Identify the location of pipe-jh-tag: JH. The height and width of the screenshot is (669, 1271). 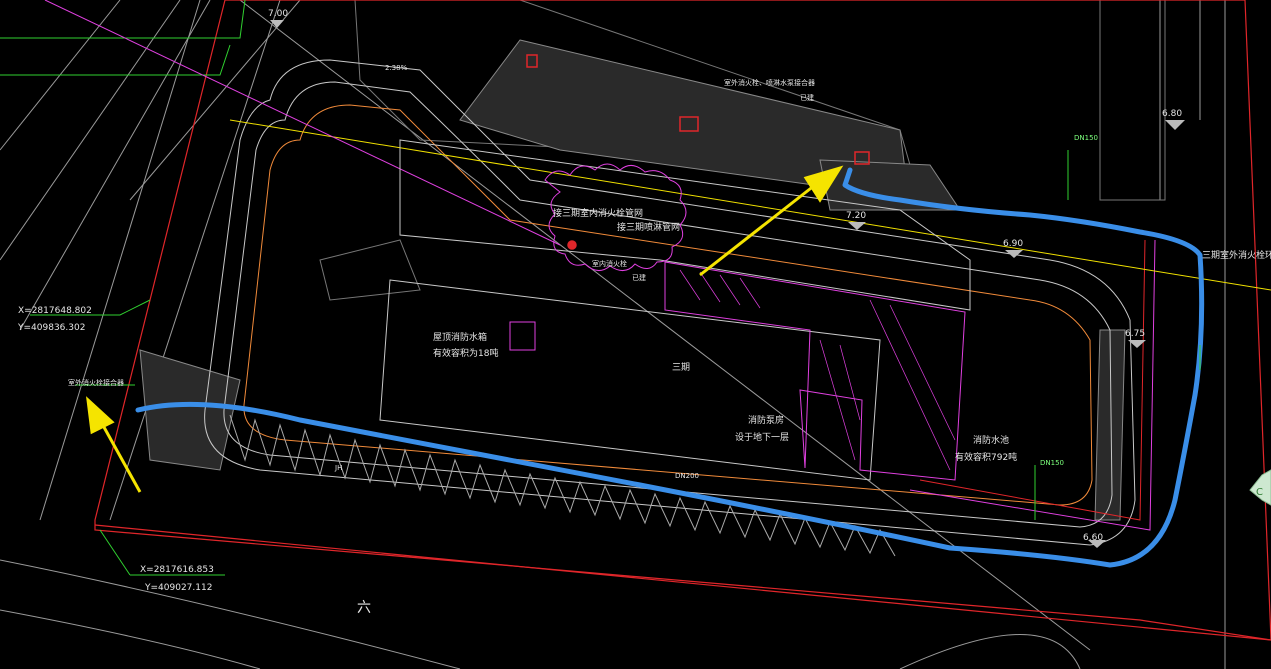
(338, 468).